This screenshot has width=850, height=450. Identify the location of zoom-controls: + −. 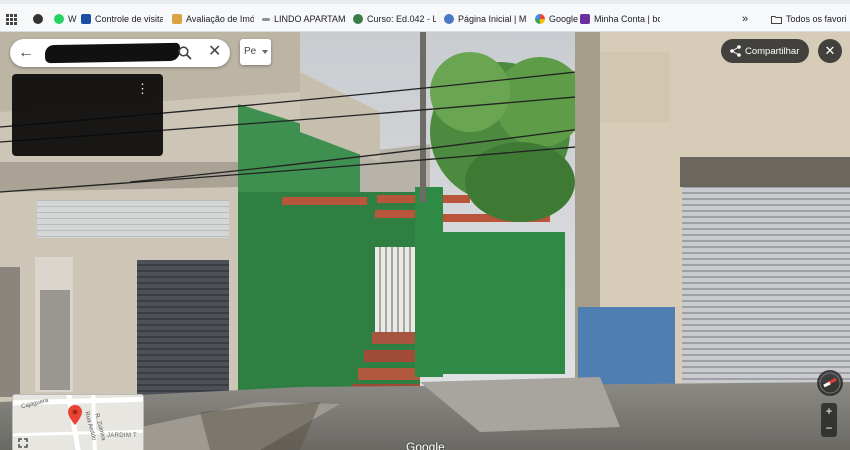
(829, 420).